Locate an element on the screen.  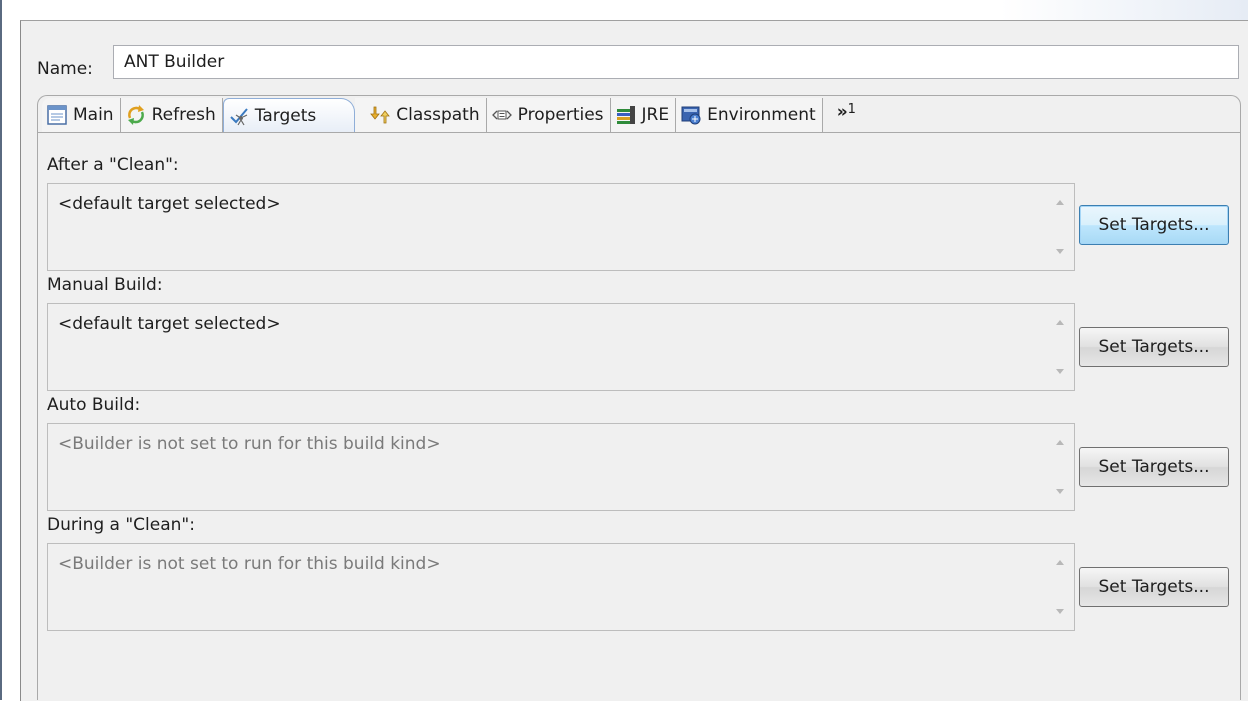
tab-environment-label: Environment is located at coordinates (761, 115).